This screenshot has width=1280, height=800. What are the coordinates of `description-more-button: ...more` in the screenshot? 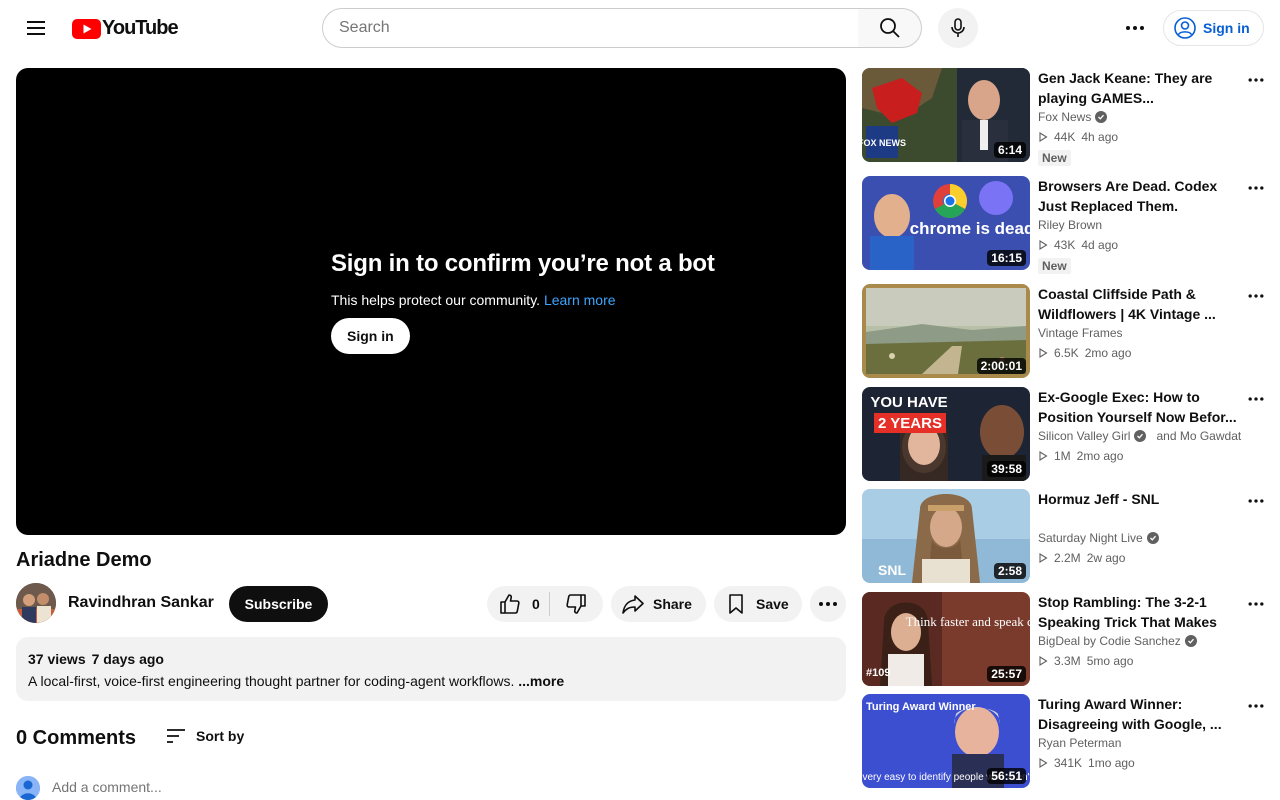 It's located at (541, 681).